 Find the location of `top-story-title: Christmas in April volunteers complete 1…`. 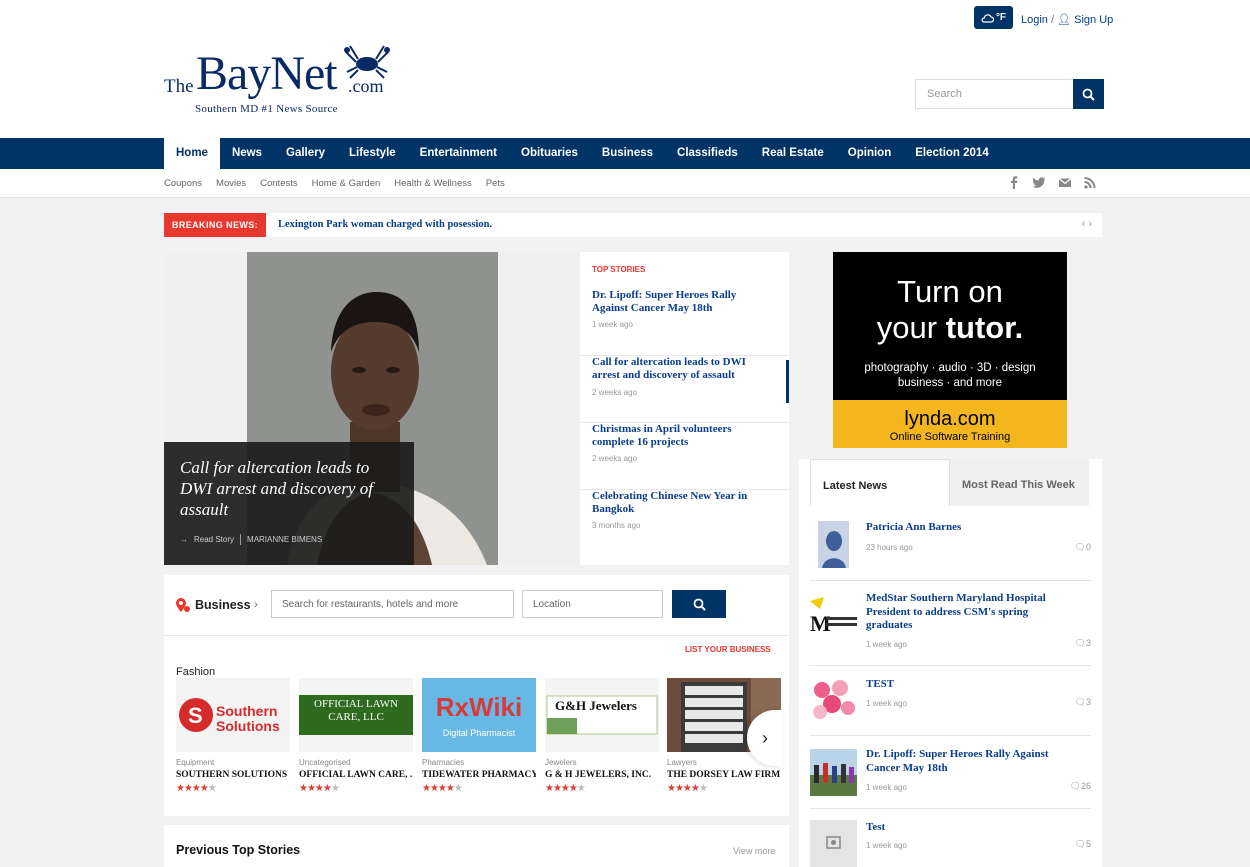

top-story-title: Christmas in April volunteers complete 1… is located at coordinates (682, 436).